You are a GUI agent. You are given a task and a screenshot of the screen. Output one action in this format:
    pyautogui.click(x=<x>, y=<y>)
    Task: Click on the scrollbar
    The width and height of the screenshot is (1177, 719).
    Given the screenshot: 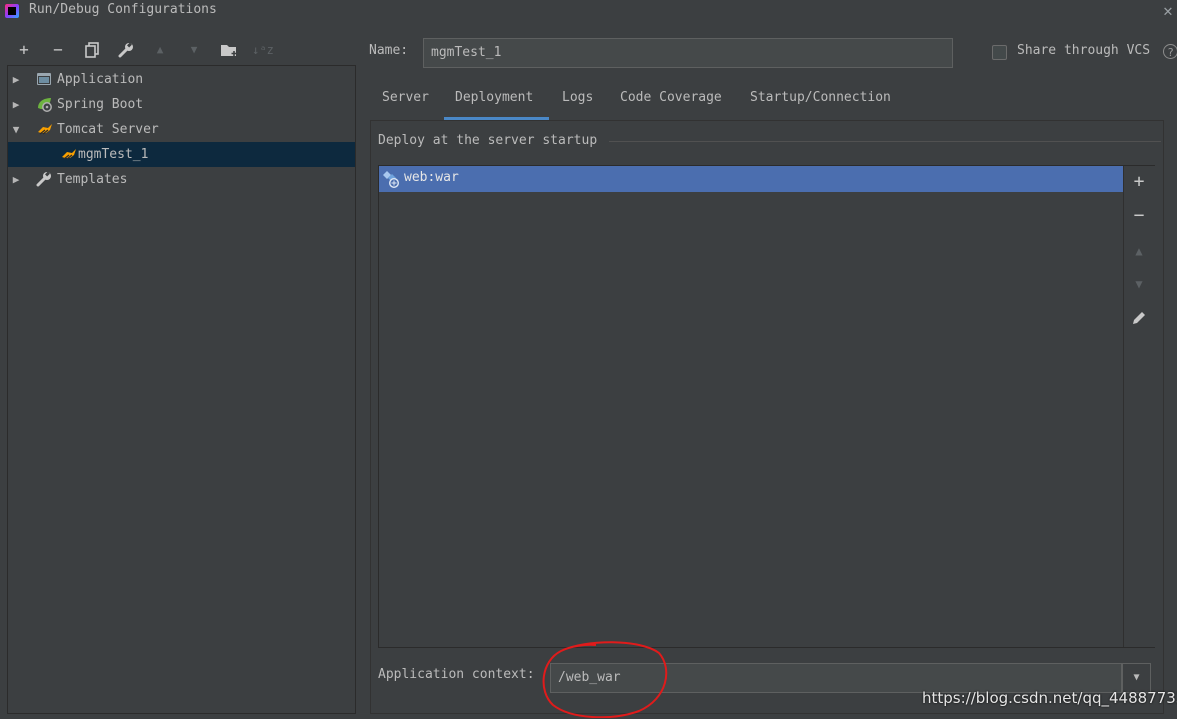 What is the action you would take?
    pyautogui.click(x=1173, y=395)
    